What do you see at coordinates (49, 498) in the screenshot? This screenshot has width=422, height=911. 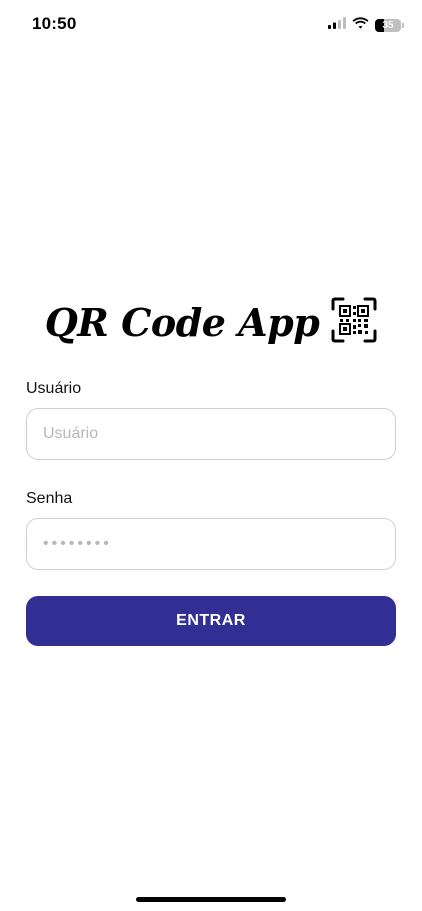 I see `password-label: Senha` at bounding box center [49, 498].